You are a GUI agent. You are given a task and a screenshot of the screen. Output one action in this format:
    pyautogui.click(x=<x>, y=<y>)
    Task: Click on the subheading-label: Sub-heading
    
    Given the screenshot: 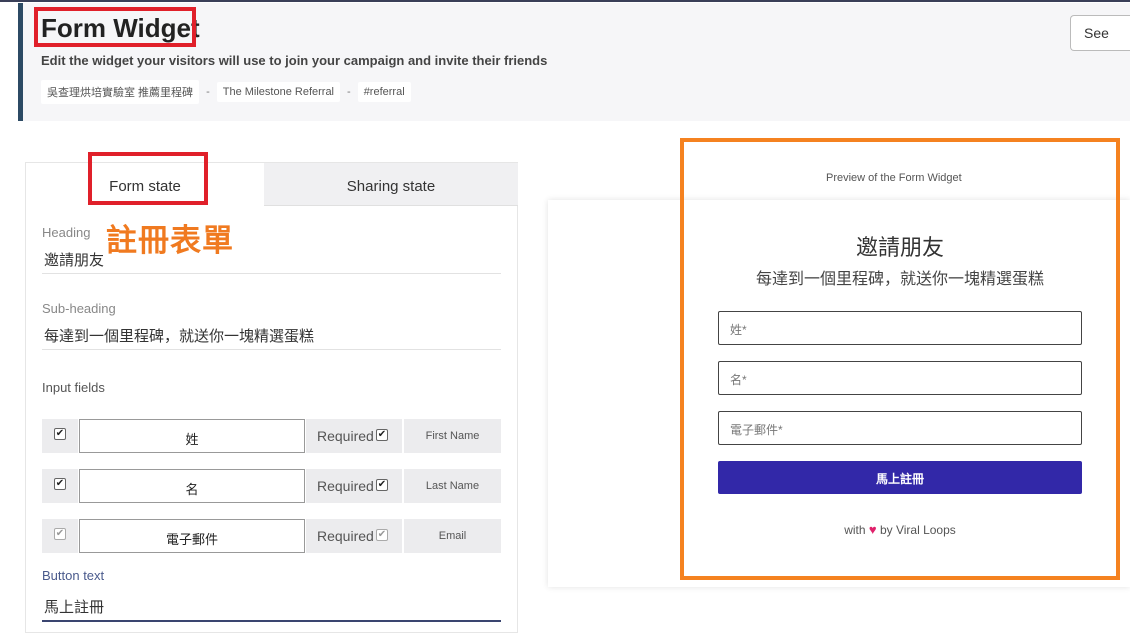 What is the action you would take?
    pyautogui.click(x=79, y=308)
    